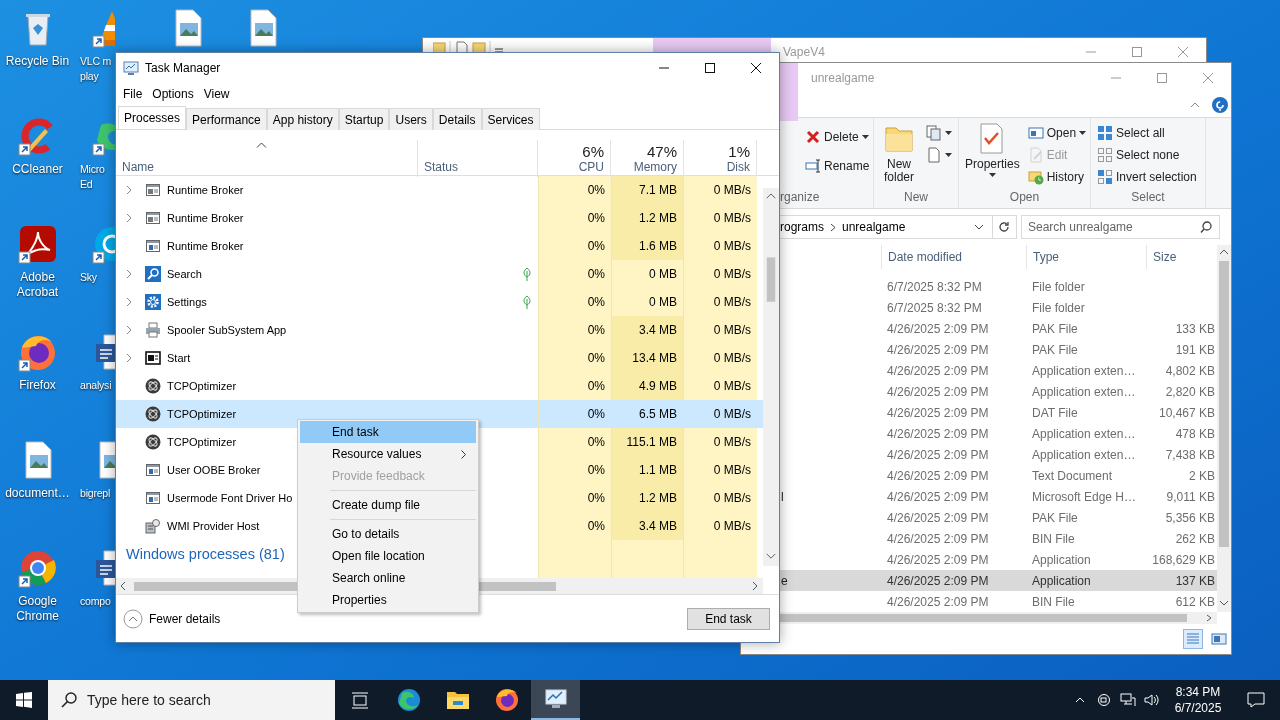 The height and width of the screenshot is (720, 1280). What do you see at coordinates (998, 412) in the screenshot?
I see `file-row: 4/26/2025 2:09 PM DAT File 10,467 KB` at bounding box center [998, 412].